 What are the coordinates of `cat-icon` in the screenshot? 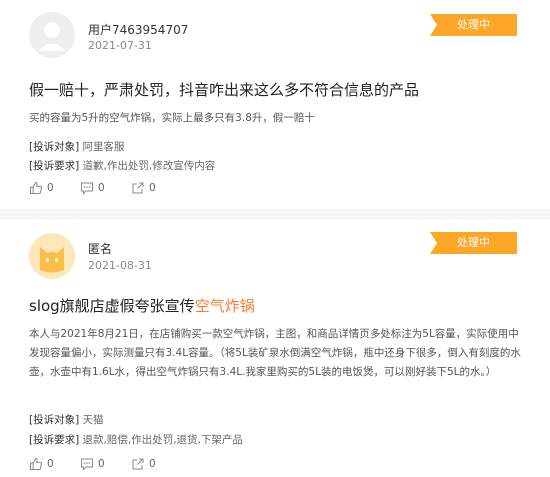 It's located at (52, 260).